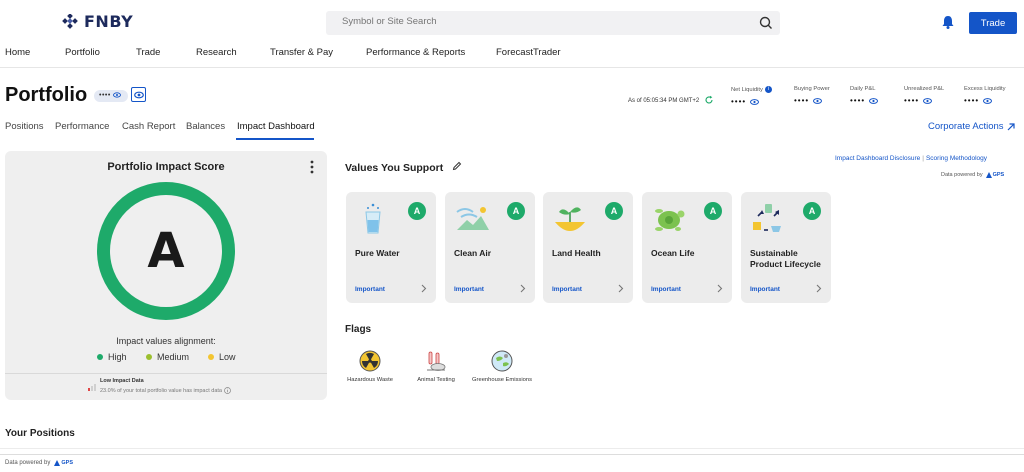 The height and width of the screenshot is (472, 1024). I want to click on masked-account: ••••, so click(105, 95).